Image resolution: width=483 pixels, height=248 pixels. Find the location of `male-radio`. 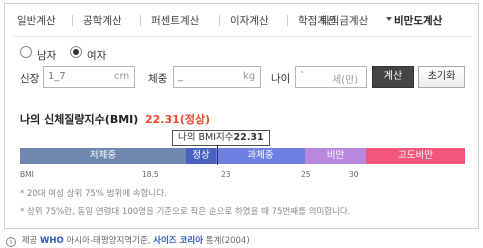

male-radio is located at coordinates (26, 52).